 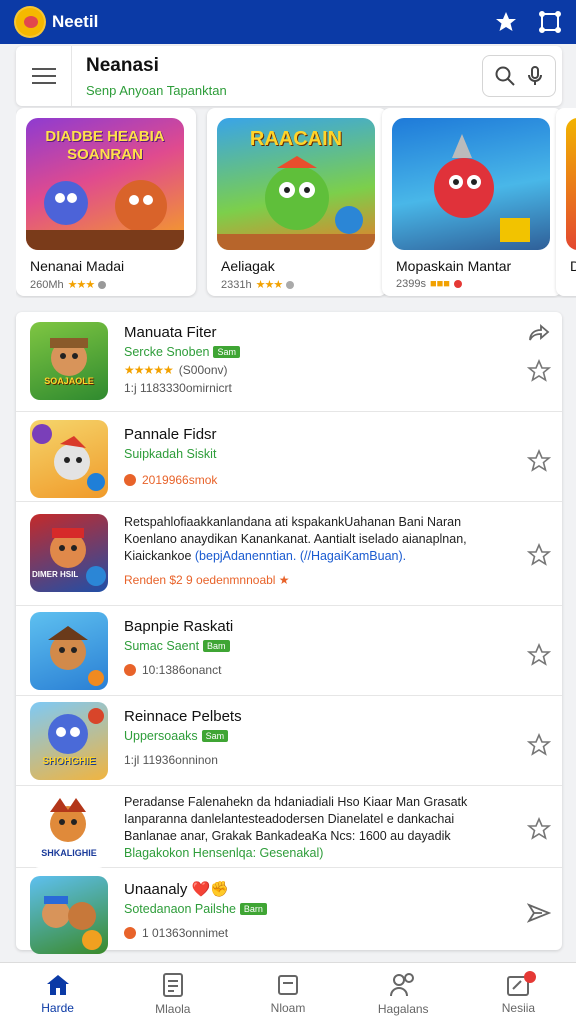 What do you see at coordinates (324, 853) in the screenshot?
I see `description-link: Blagakokon Hensenlqa: Gesenakal)` at bounding box center [324, 853].